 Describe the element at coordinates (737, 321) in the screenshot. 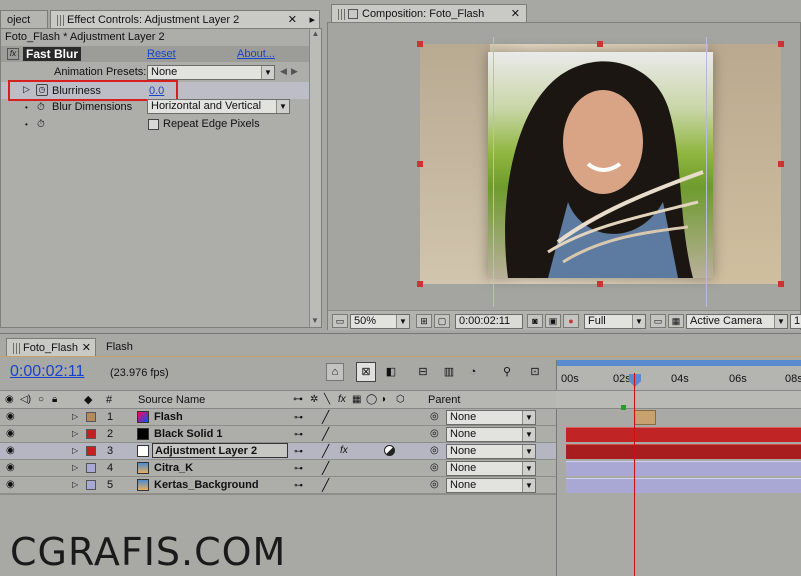

I see `camera-dropdown: Active Camera ▼` at that location.